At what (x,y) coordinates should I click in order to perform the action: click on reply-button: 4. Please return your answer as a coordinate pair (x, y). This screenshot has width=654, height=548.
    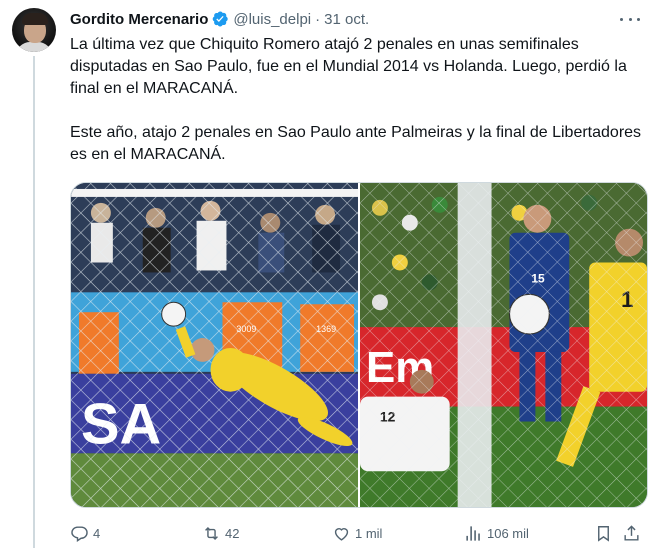
    Looking at the image, I should click on (85, 533).